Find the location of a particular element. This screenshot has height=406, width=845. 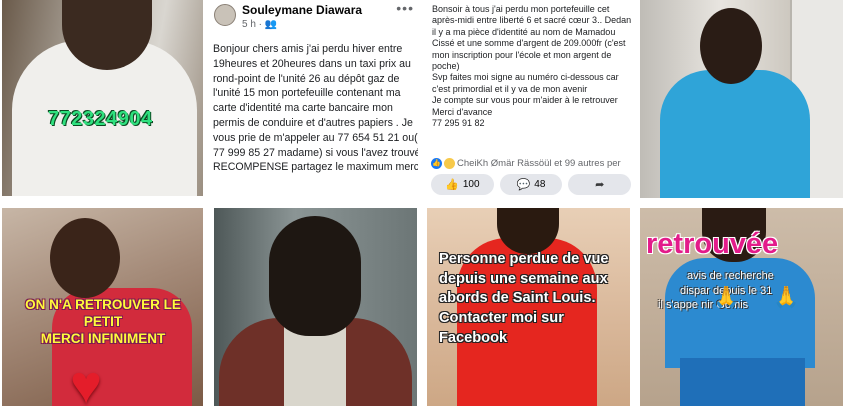

reactions-summary: 👍 CheiKh Ømär Rässöül et 99 autres per is located at coordinates (526, 163).